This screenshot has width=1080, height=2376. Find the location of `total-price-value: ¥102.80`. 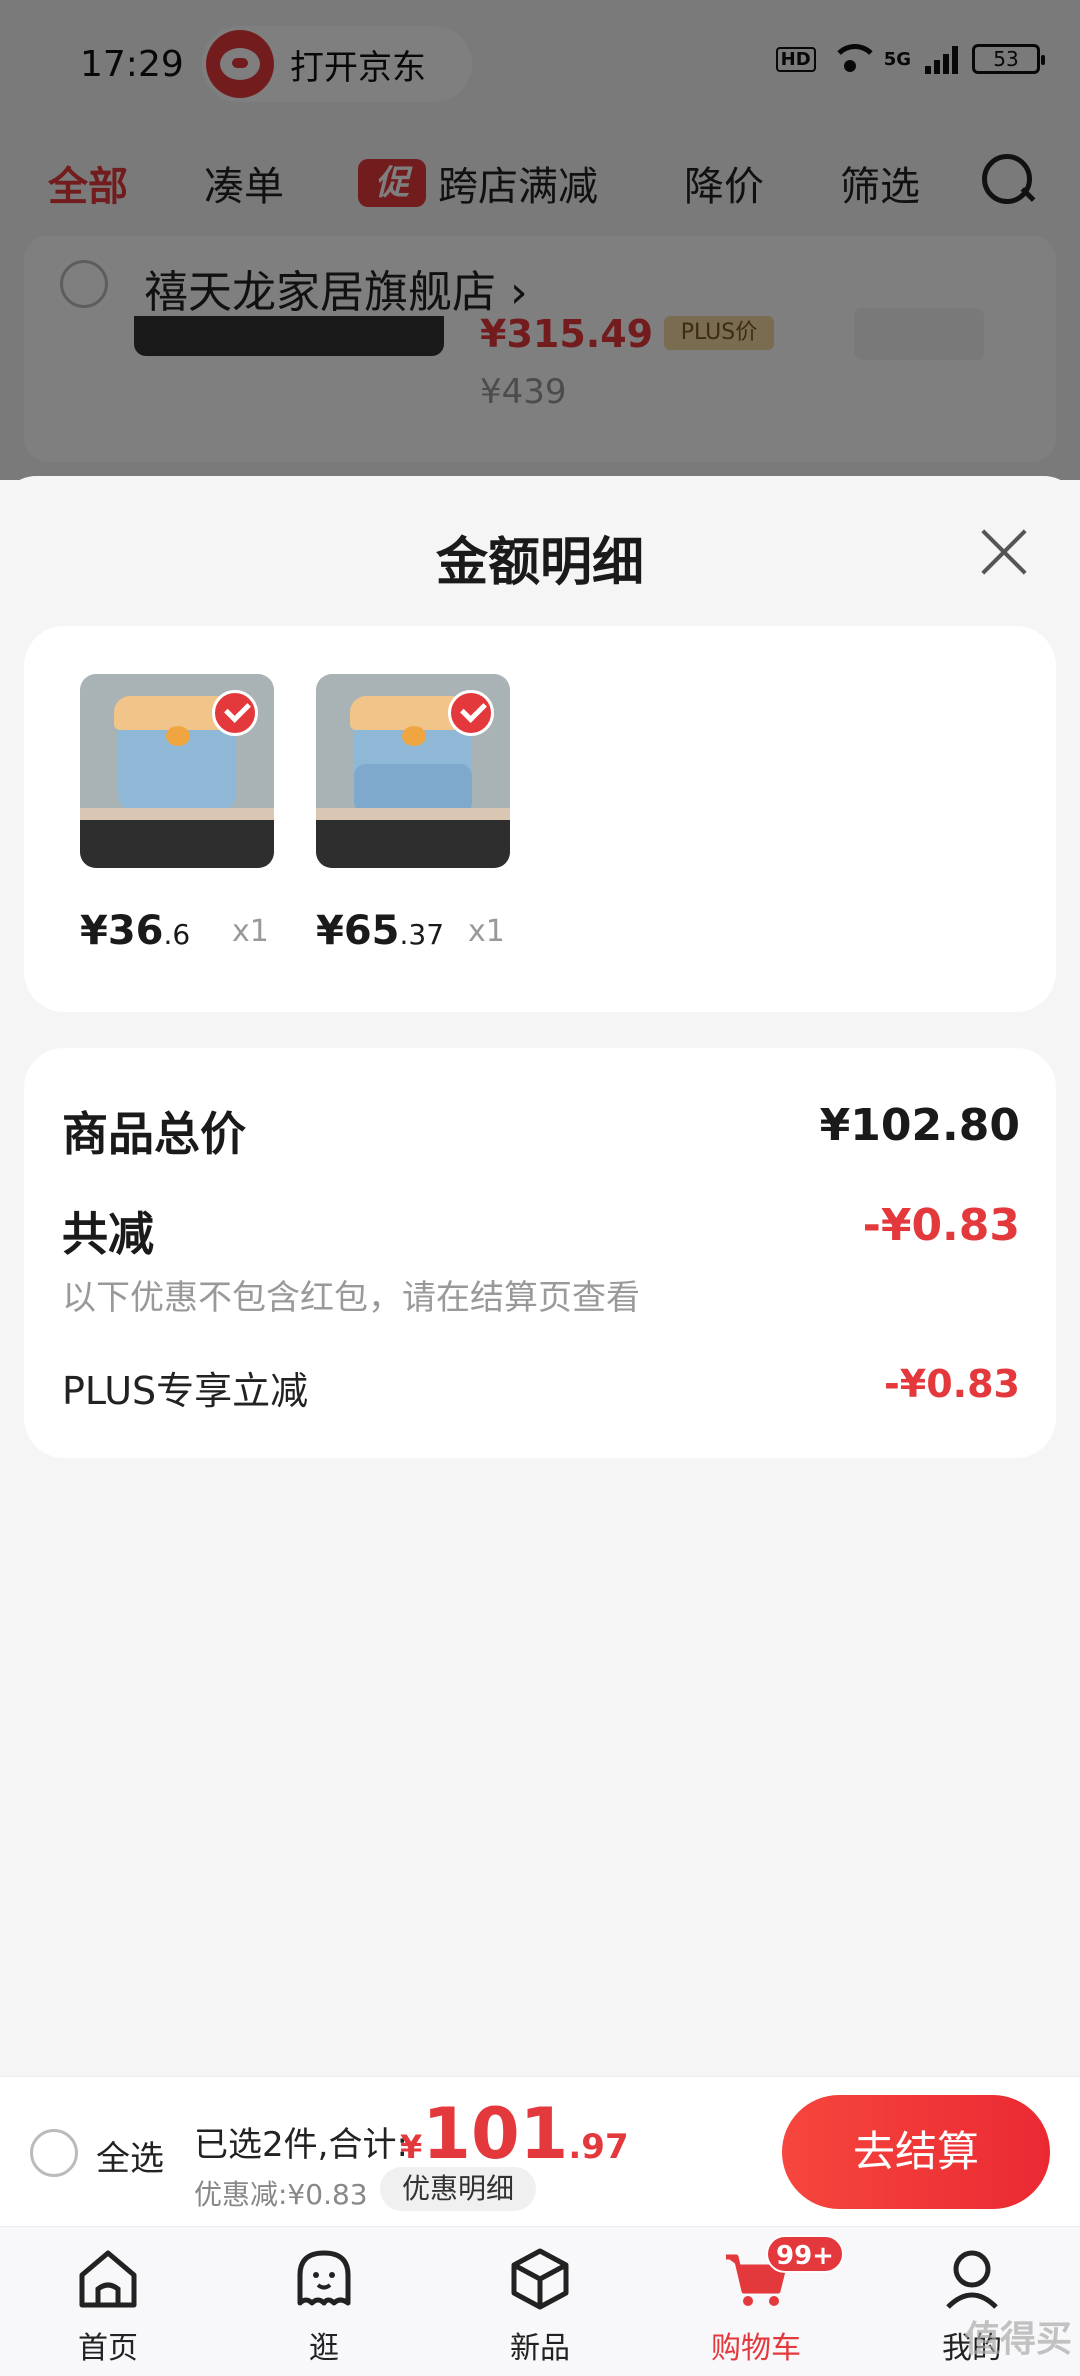

total-price-value: ¥102.80 is located at coordinates (919, 1125).